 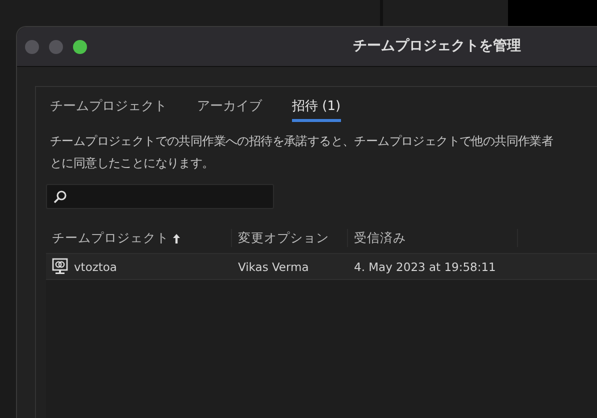 What do you see at coordinates (229, 109) in the screenshot?
I see `tab: アーカイブ` at bounding box center [229, 109].